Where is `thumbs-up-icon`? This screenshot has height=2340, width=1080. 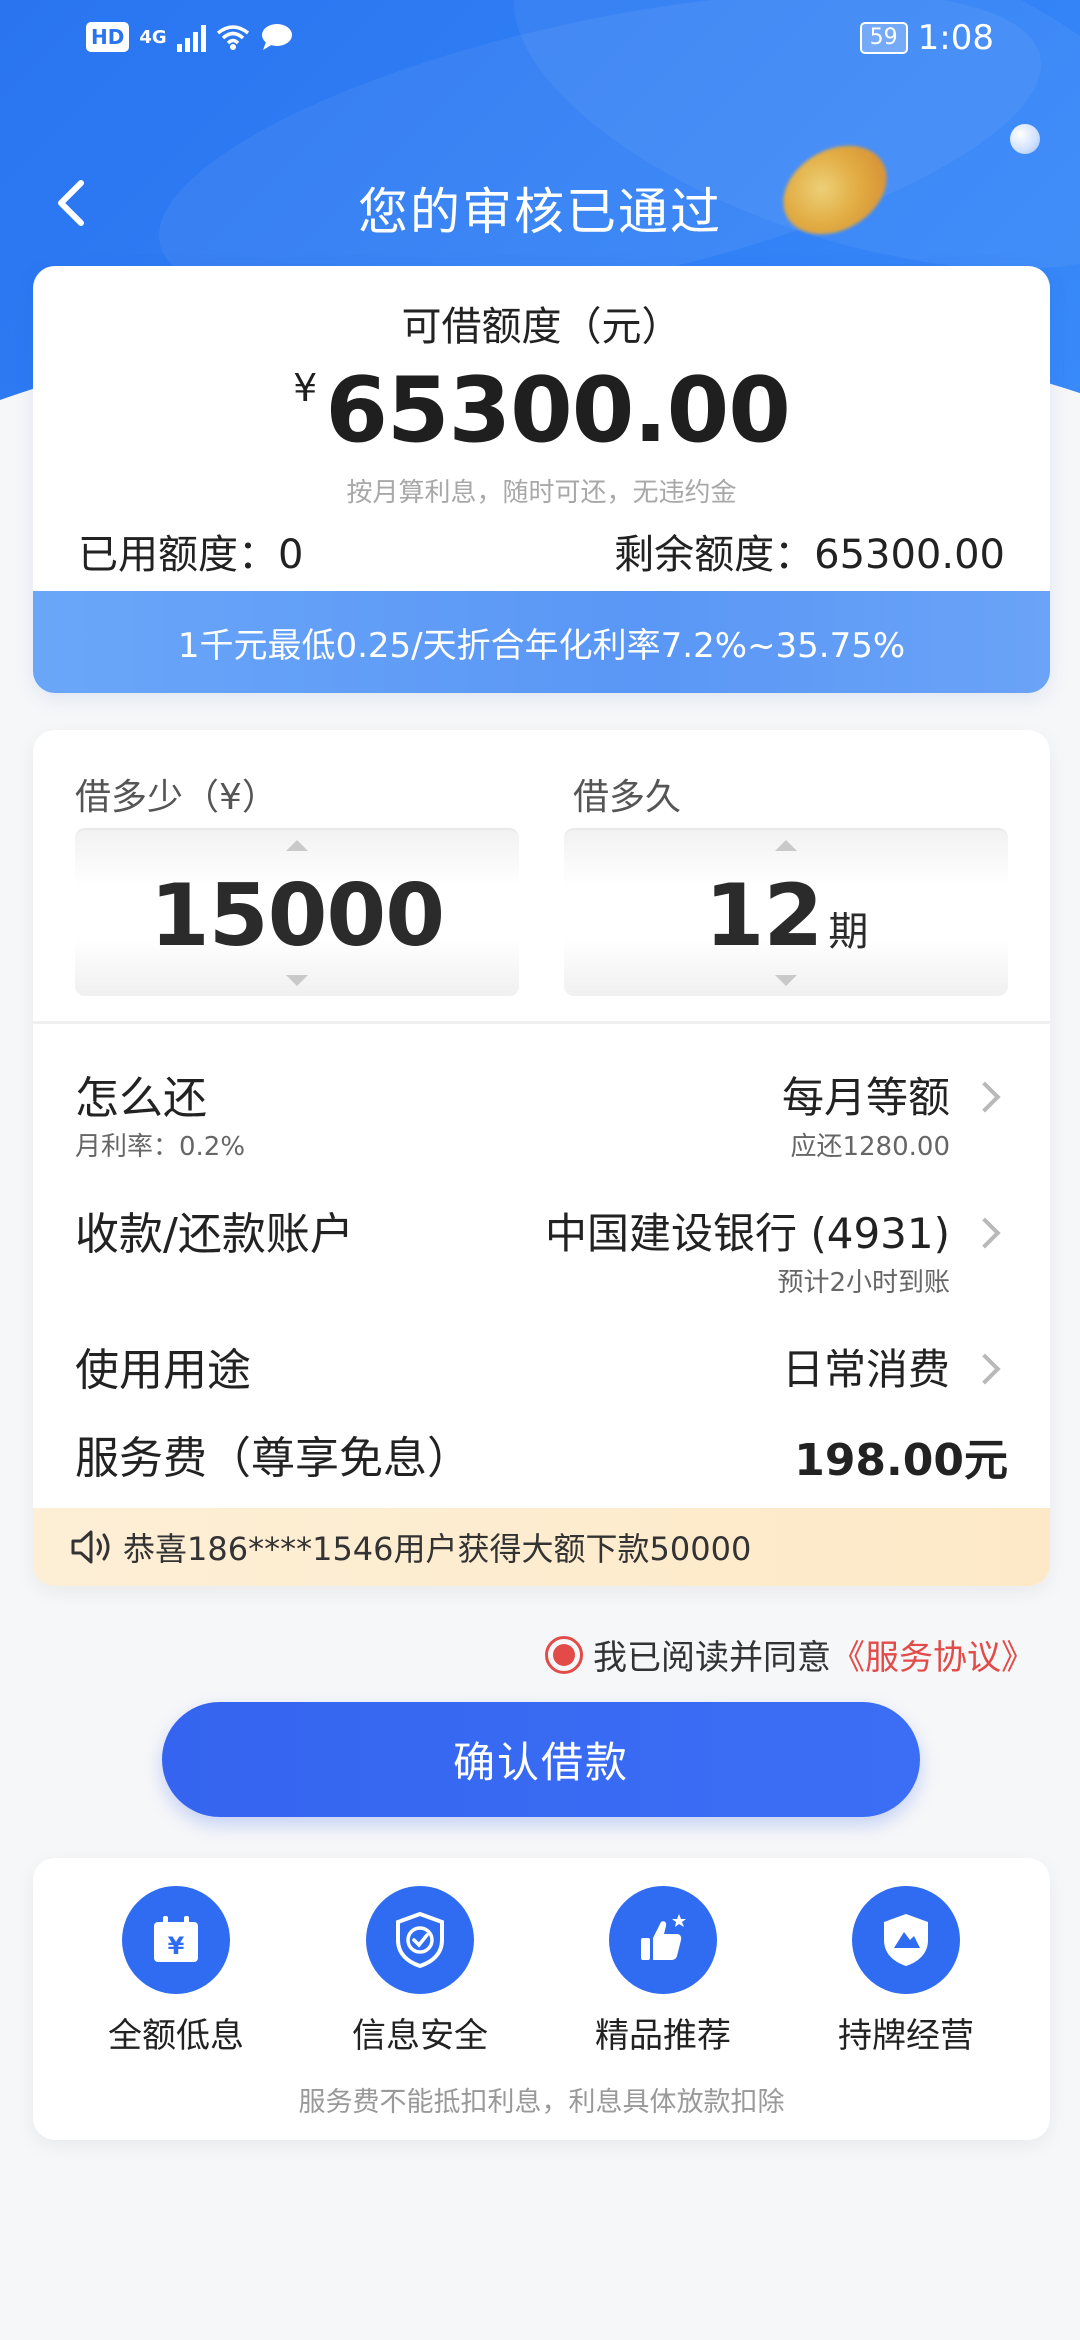 thumbs-up-icon is located at coordinates (663, 1940).